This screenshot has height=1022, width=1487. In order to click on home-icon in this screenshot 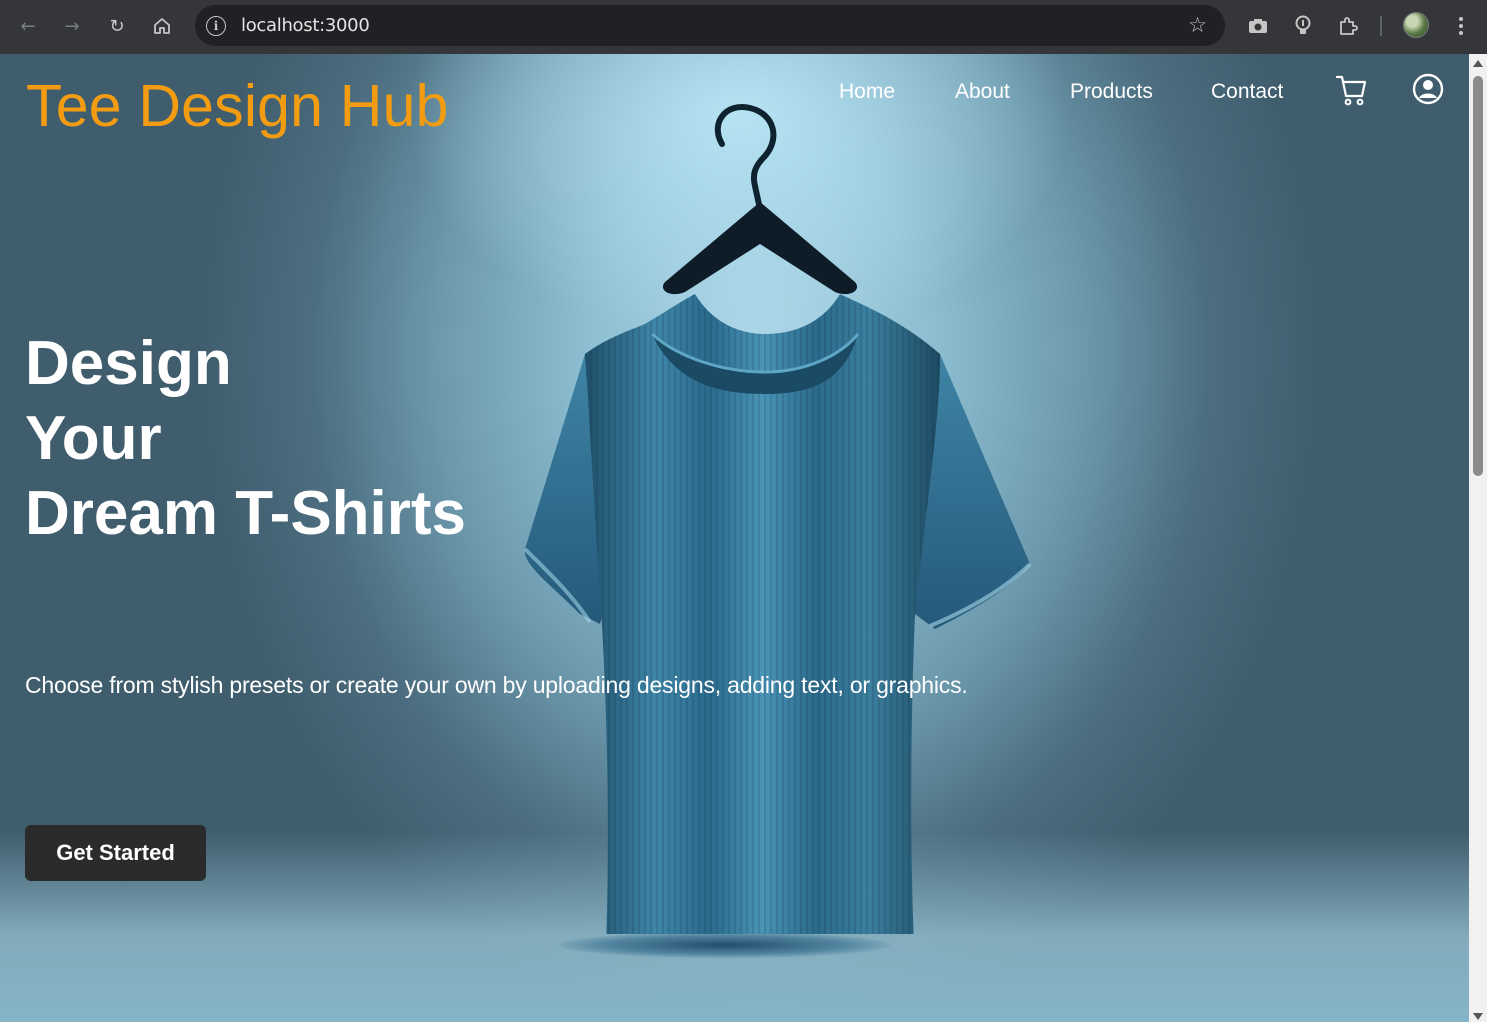, I will do `click(162, 26)`.